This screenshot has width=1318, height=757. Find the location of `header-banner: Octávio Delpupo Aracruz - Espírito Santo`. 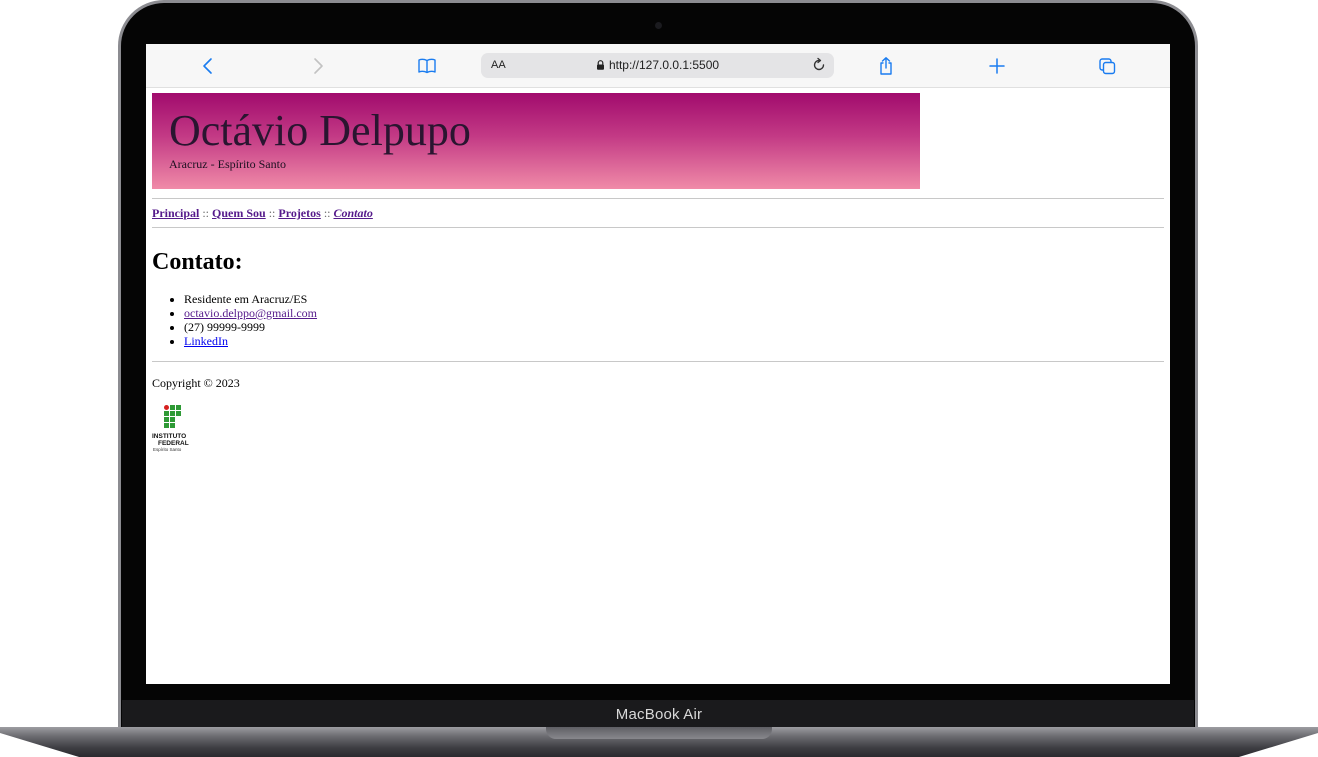

header-banner: Octávio Delpupo Aracruz - Espírito Santo is located at coordinates (536, 141).